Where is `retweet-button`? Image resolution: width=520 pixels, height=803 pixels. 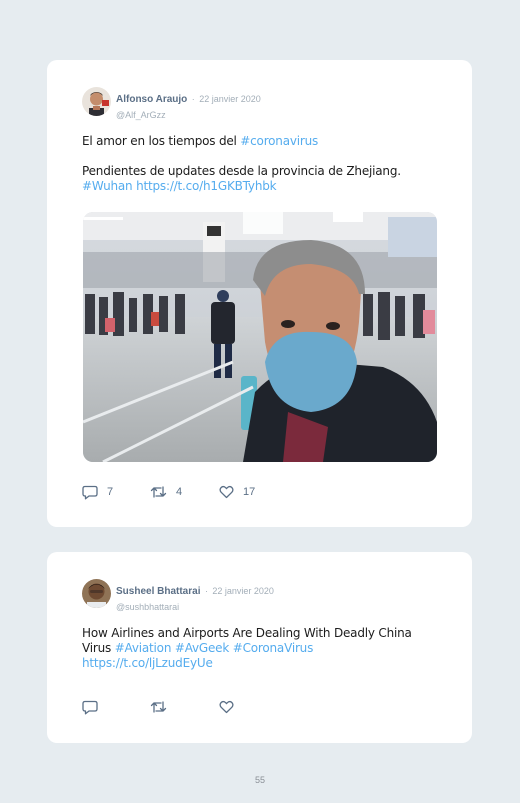 retweet-button is located at coordinates (163, 707).